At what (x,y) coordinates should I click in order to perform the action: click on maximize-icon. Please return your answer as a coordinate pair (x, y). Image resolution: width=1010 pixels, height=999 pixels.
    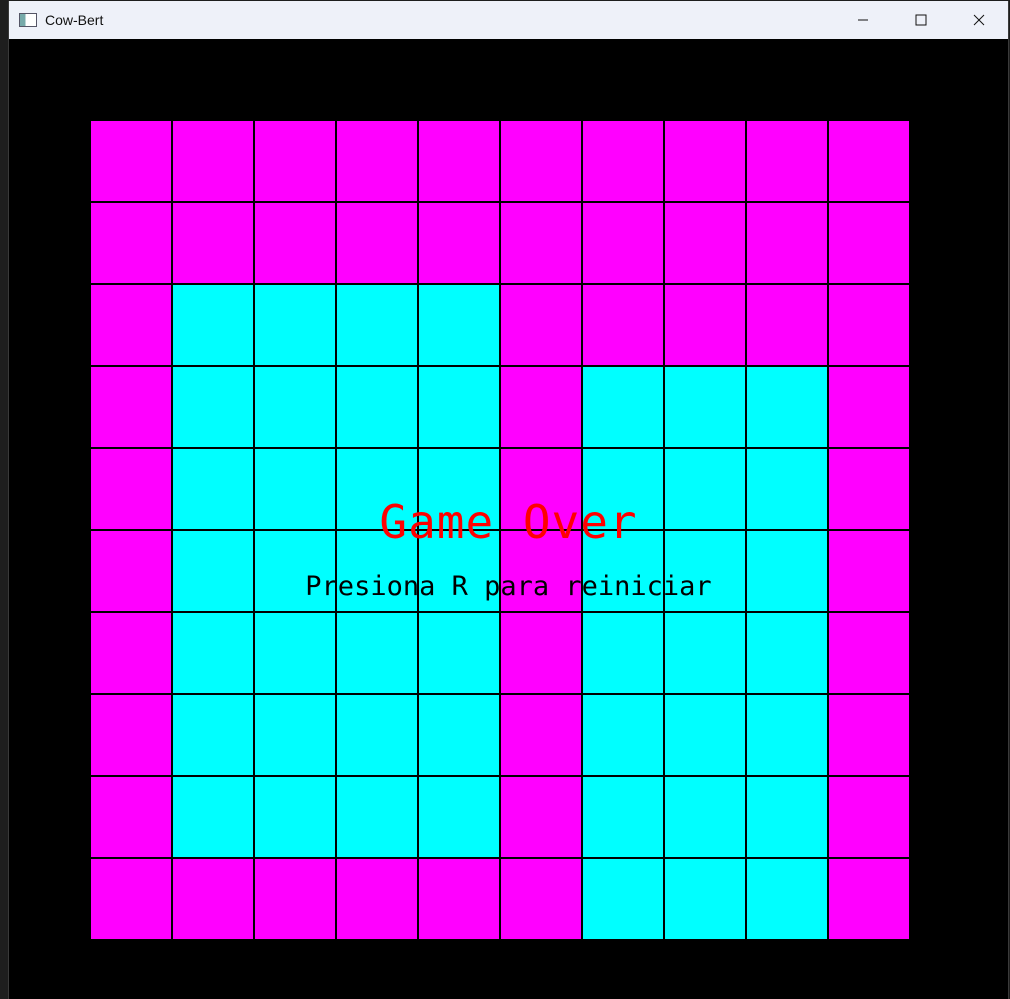
    Looking at the image, I should click on (921, 20).